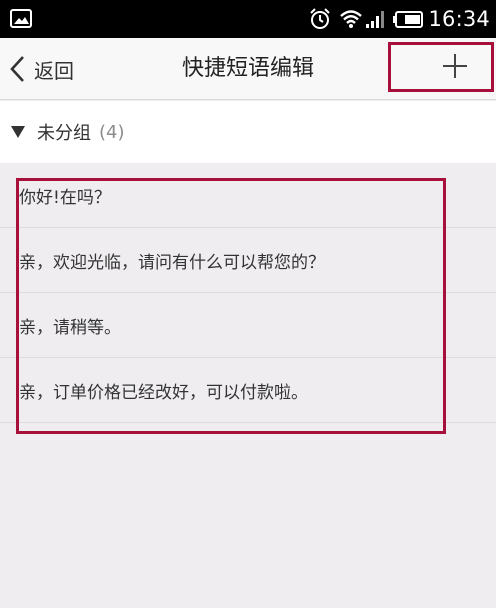 This screenshot has width=496, height=608. What do you see at coordinates (459, 19) in the screenshot?
I see `status-time: 16:34` at bounding box center [459, 19].